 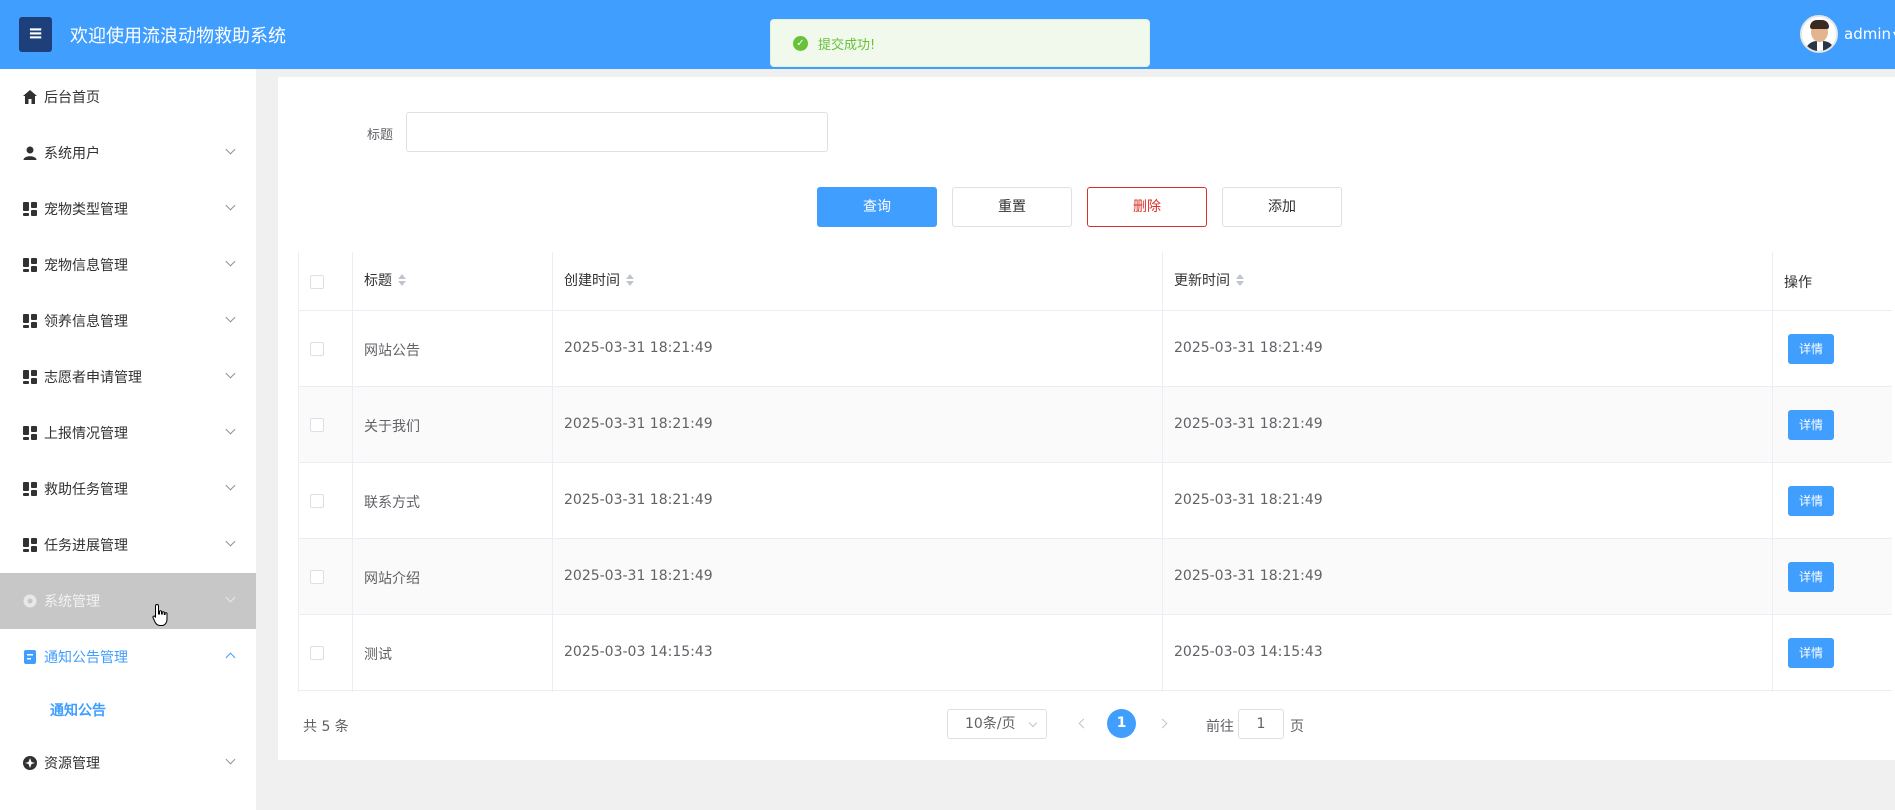 What do you see at coordinates (1819, 34) in the screenshot?
I see `avatar` at bounding box center [1819, 34].